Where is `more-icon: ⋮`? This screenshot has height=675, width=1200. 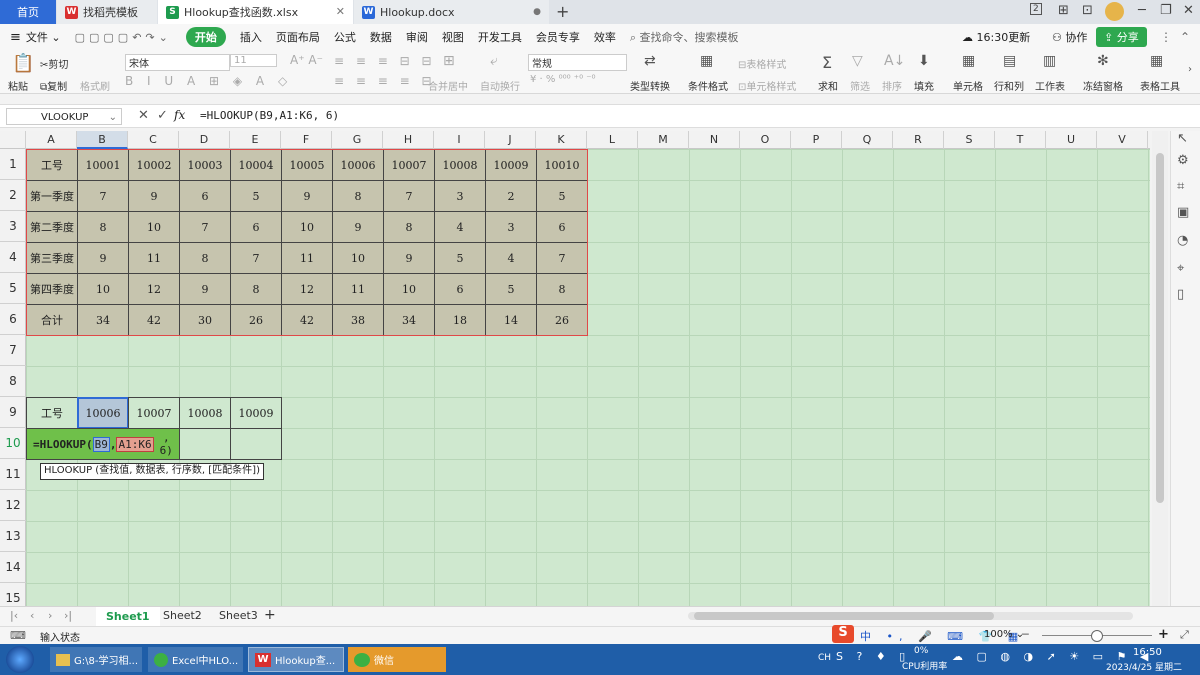 more-icon: ⋮ is located at coordinates (1166, 37).